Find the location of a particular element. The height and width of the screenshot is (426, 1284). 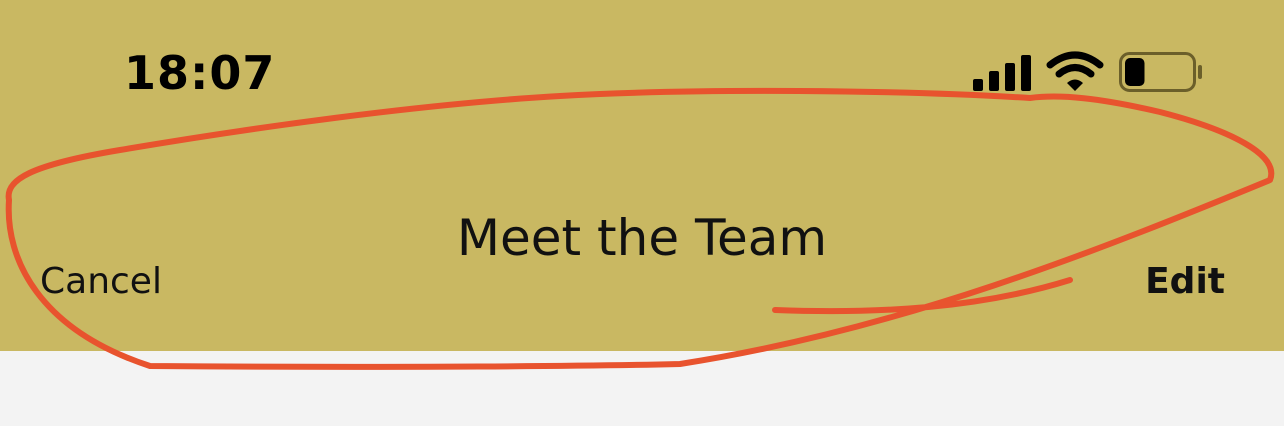

wifi-icon is located at coordinates (1075, 71).